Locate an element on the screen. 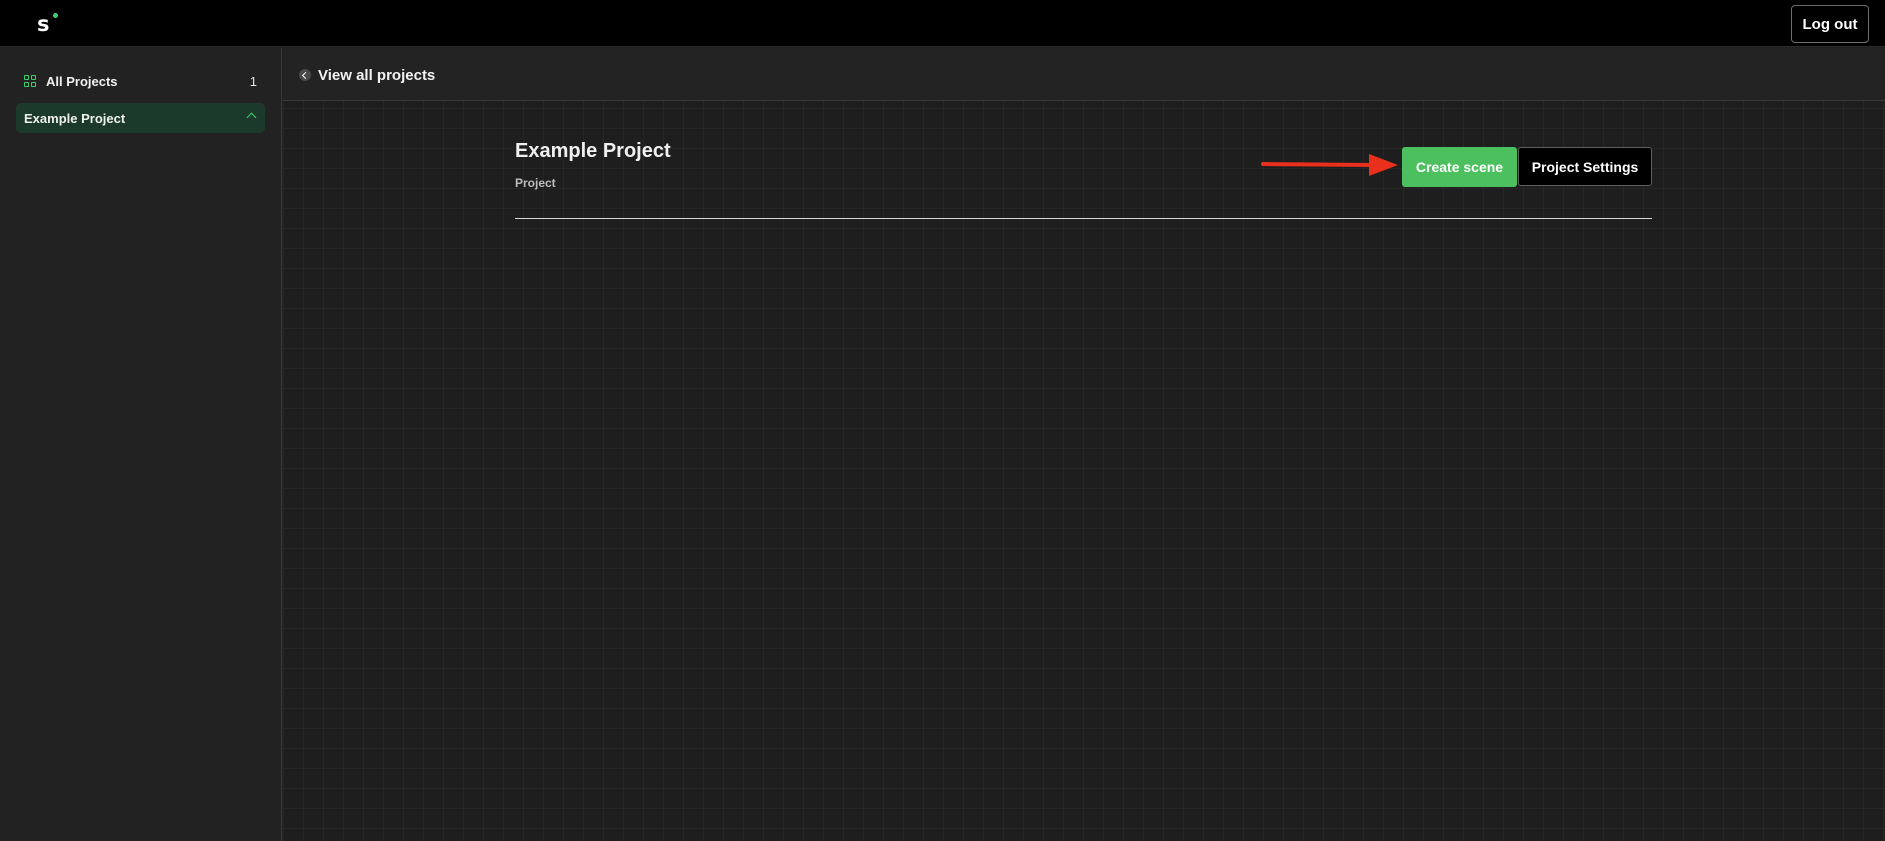 The height and width of the screenshot is (841, 1885). project-settings-button: Project Settings is located at coordinates (1585, 166).